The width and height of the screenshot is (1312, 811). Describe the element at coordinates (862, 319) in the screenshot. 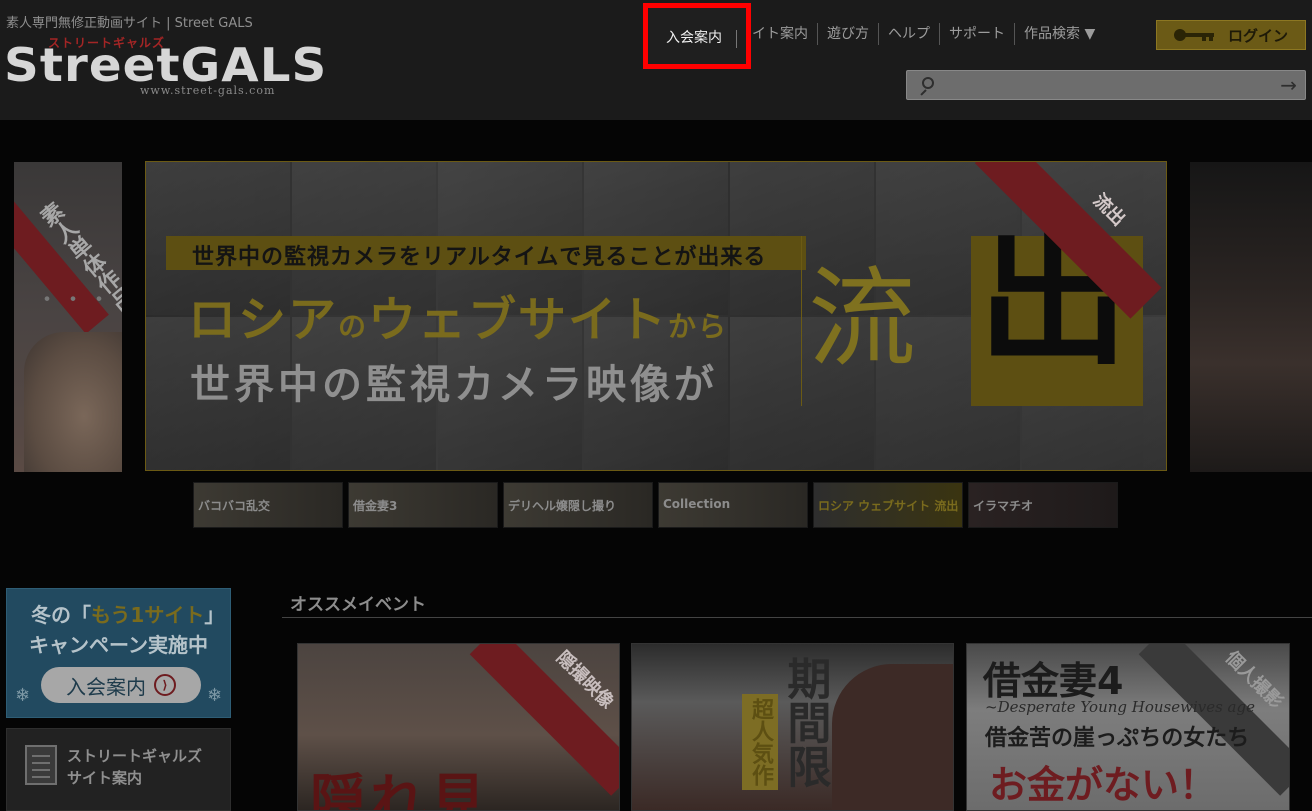

I see `banner-ryu-char: 流` at that location.